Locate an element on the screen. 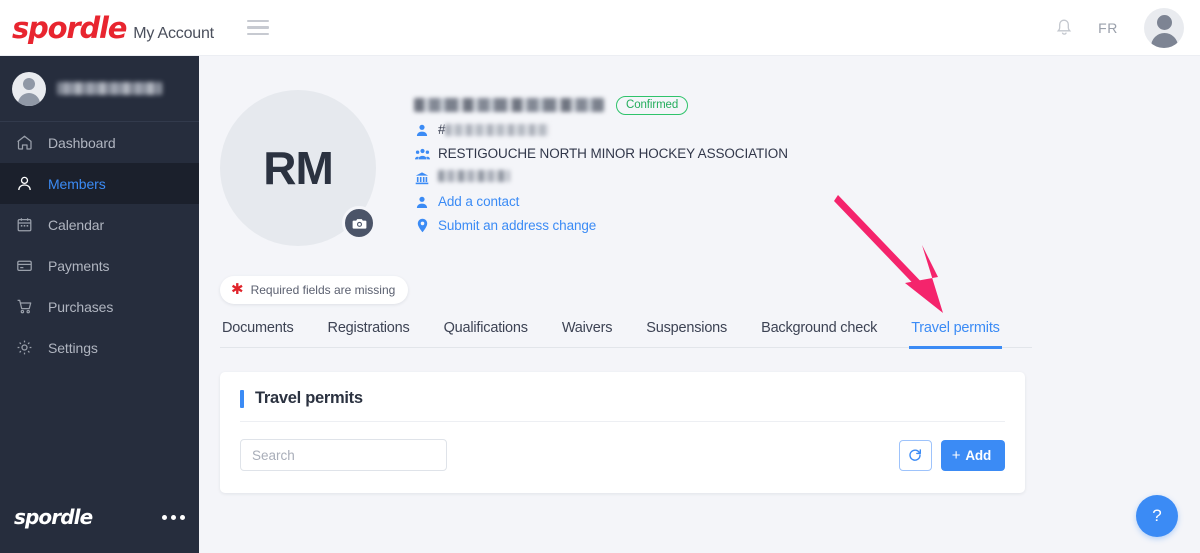  bell-icon is located at coordinates (1064, 28).